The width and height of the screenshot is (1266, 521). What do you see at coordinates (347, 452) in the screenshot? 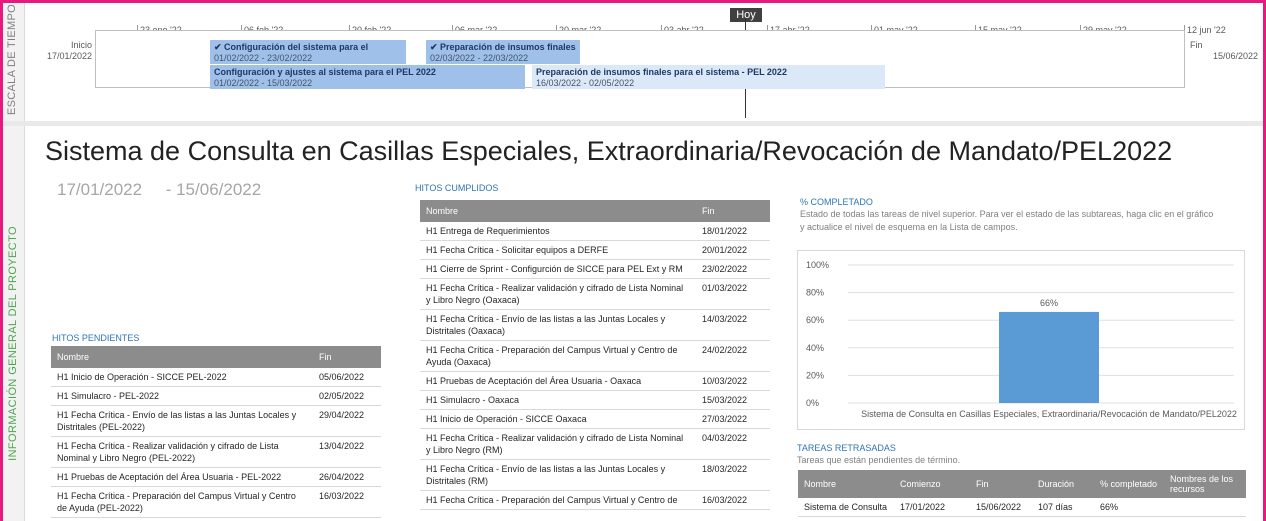
I see `table-cell: 13/04/2022` at bounding box center [347, 452].